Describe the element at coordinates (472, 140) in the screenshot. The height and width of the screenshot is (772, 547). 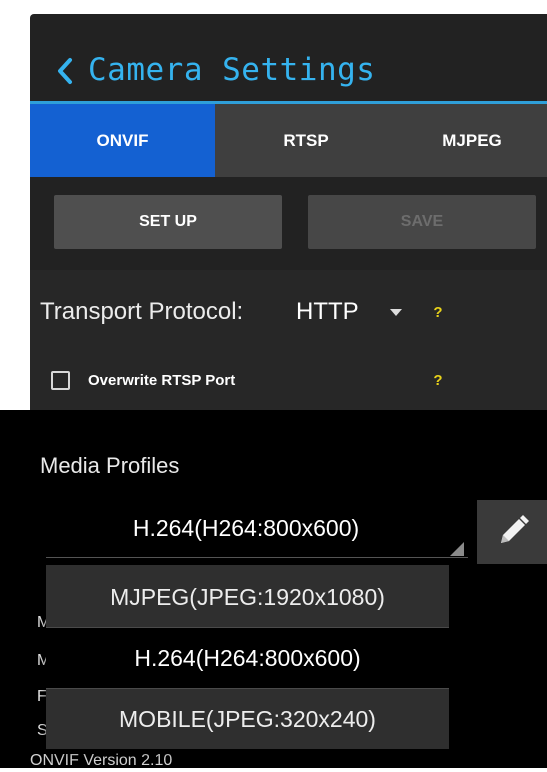
I see `tab-mjpeg: MJPEG` at that location.